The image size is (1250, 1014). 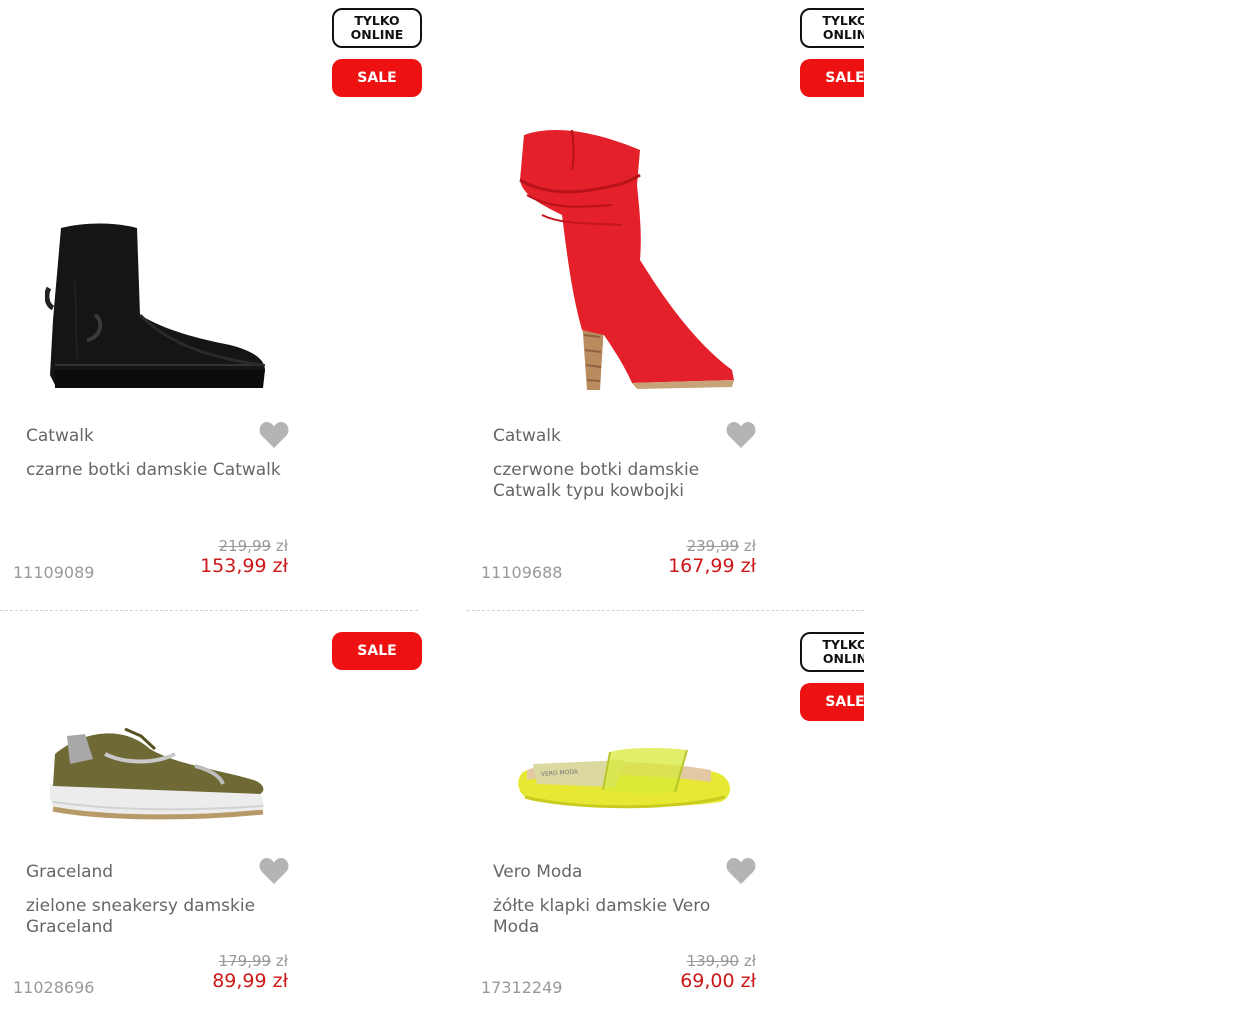 What do you see at coordinates (377, 28) in the screenshot?
I see `online-only-badge: TYLKO ONLINE` at bounding box center [377, 28].